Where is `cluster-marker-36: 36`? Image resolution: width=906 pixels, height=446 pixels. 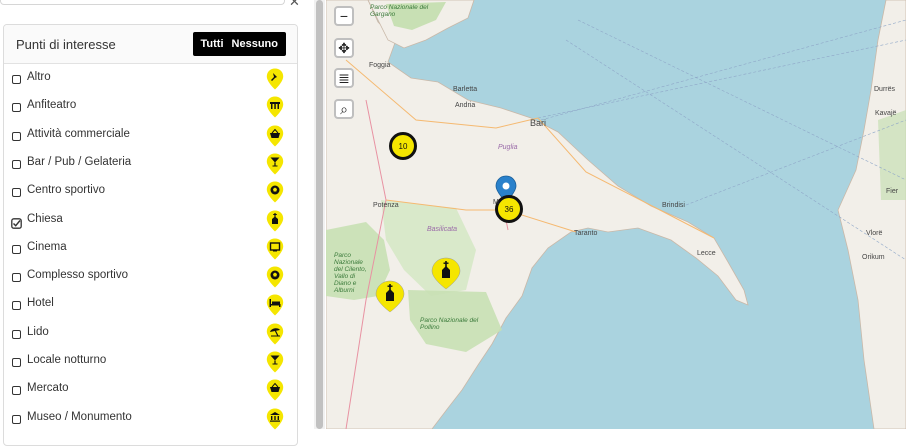 cluster-marker-36: 36 is located at coordinates (509, 209).